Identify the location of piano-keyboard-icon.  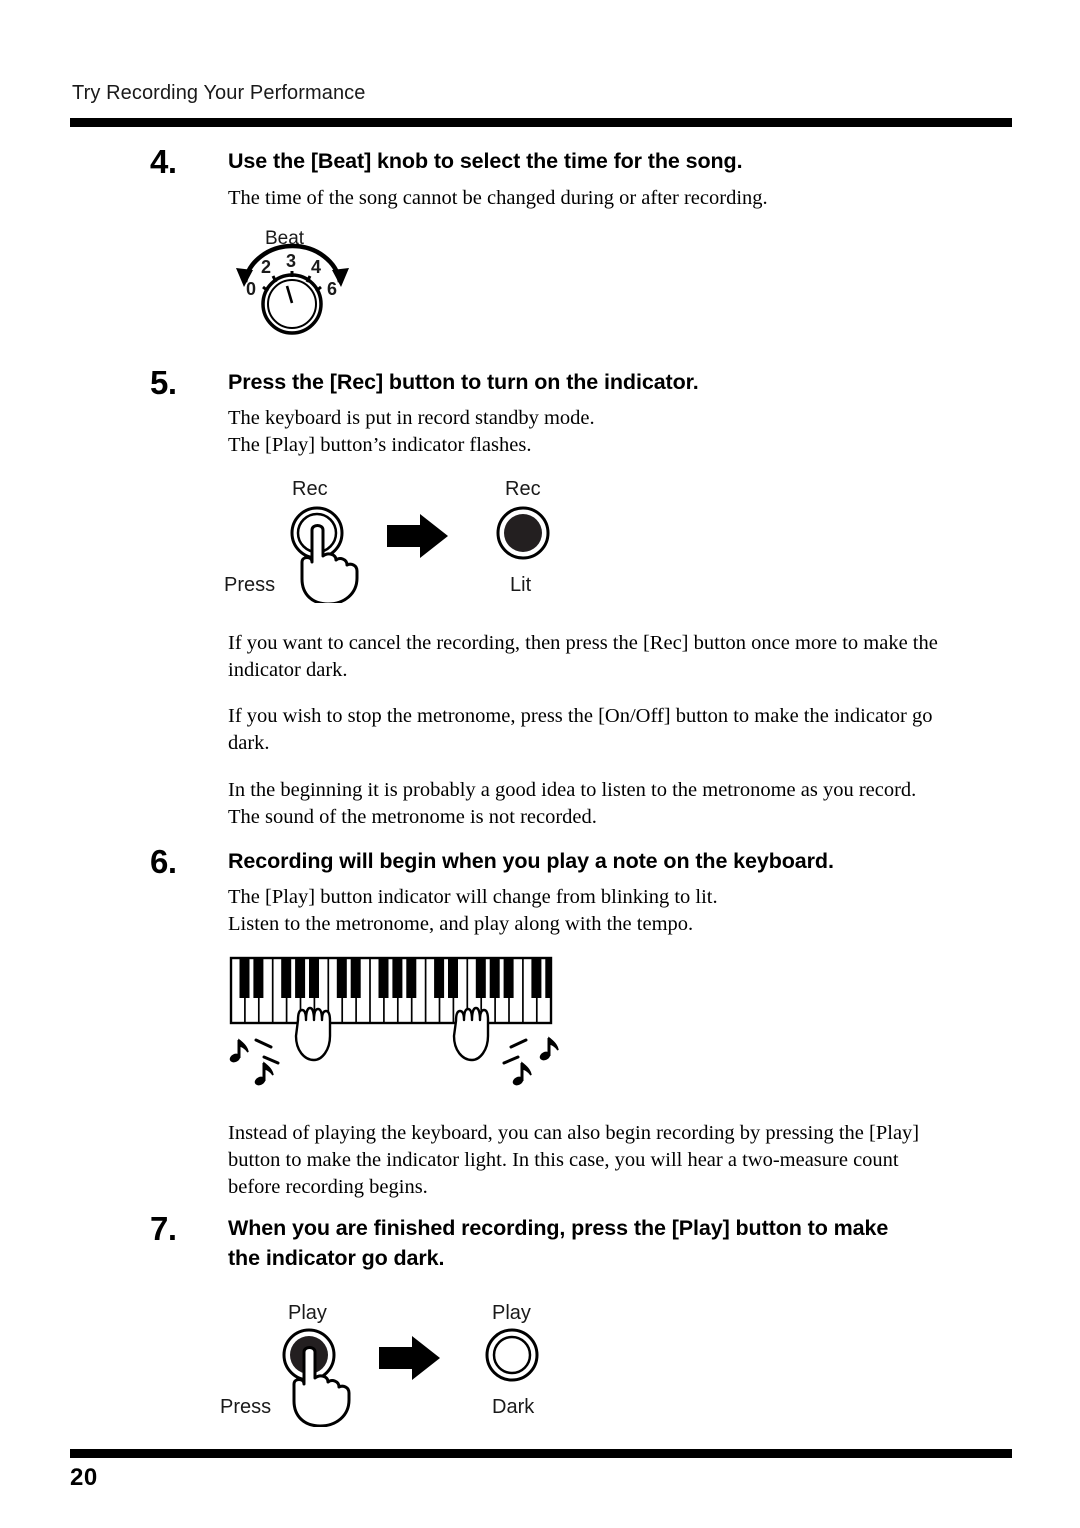
(394, 1021).